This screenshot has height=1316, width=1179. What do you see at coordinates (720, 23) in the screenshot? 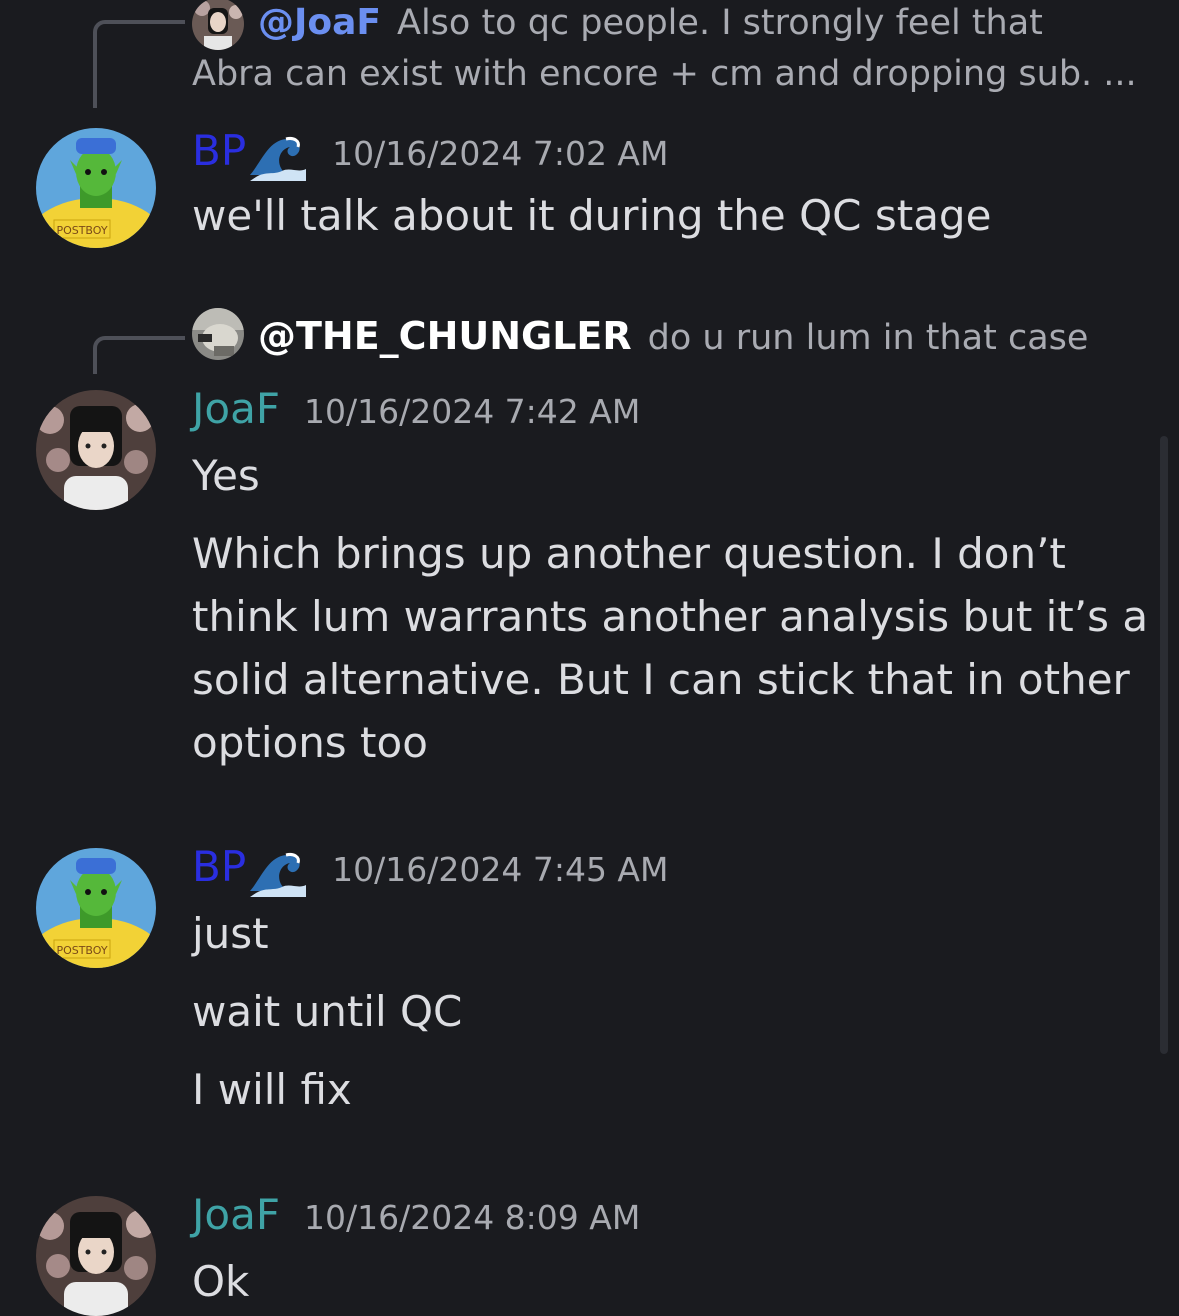
I see `reply-text-line1: Also to qc people. I strongly feel that` at bounding box center [720, 23].